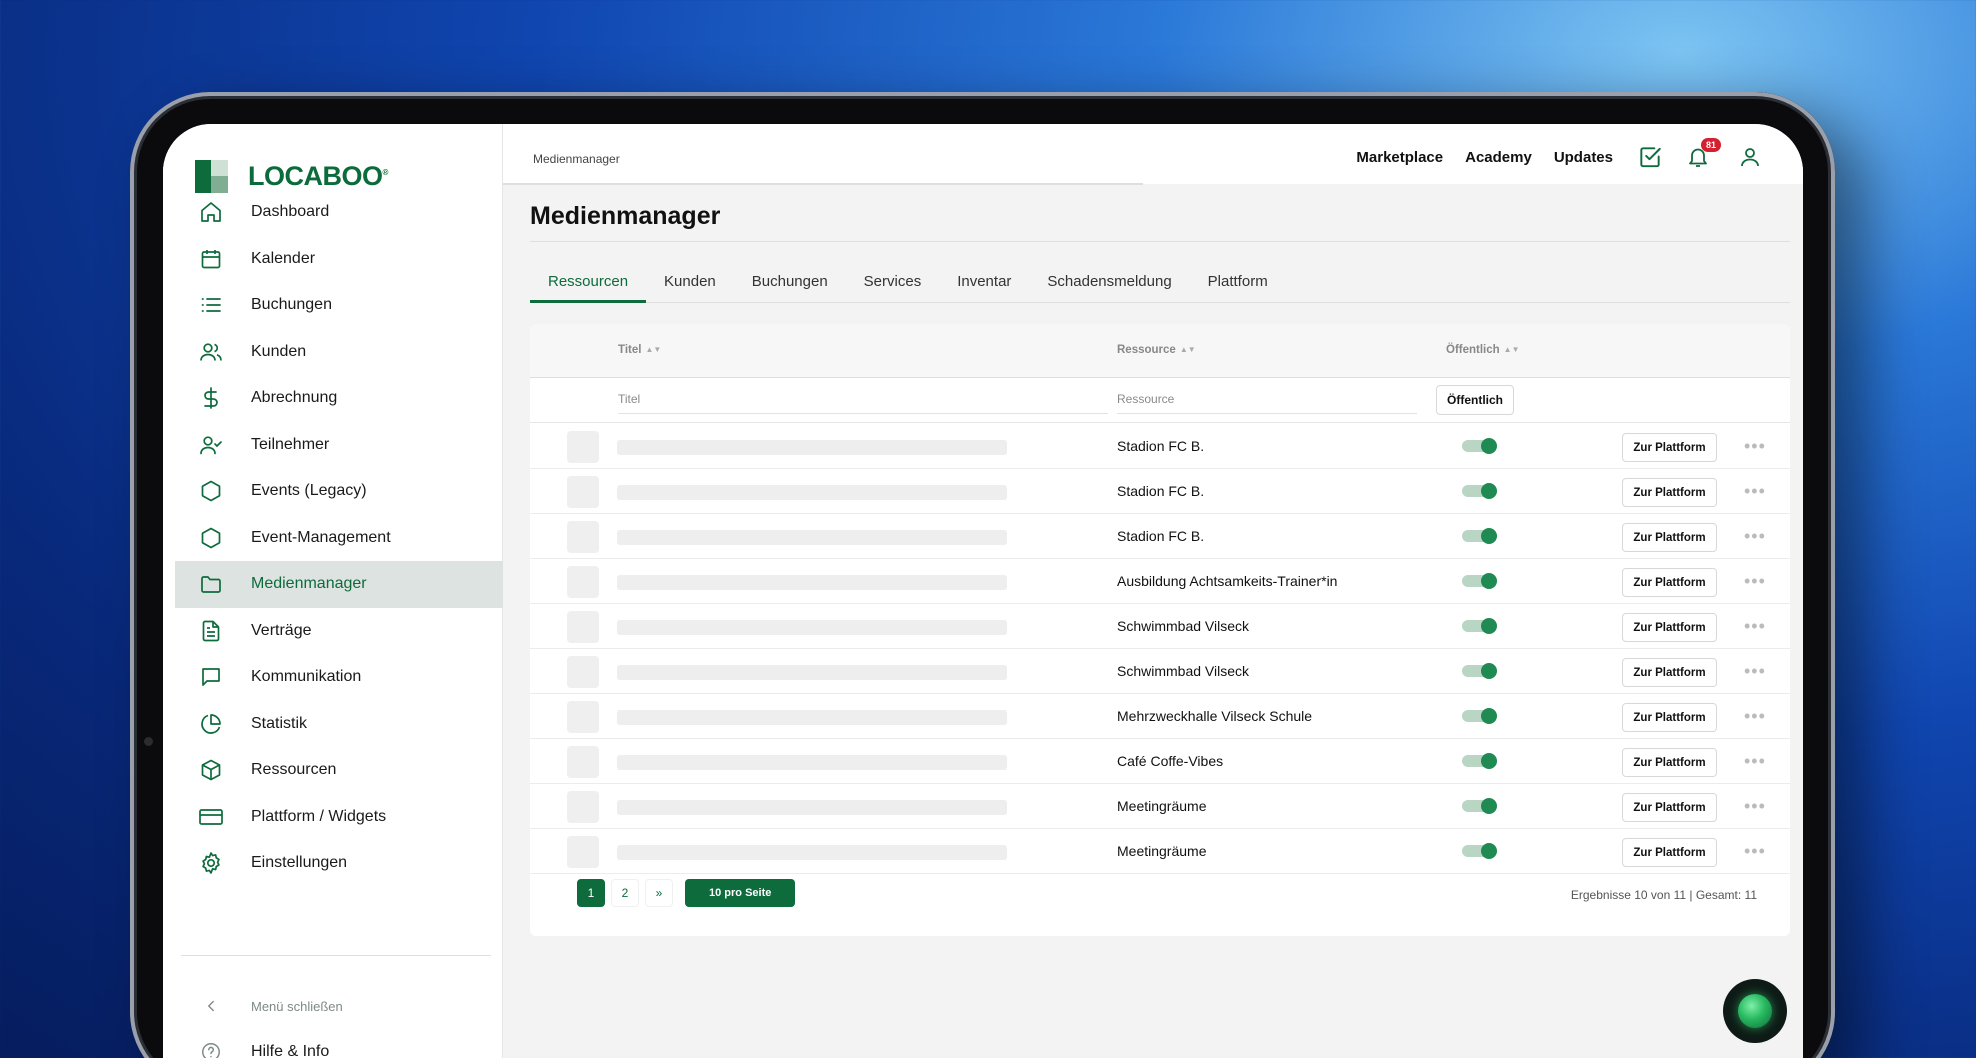 The height and width of the screenshot is (1058, 1976). What do you see at coordinates (1267, 399) in the screenshot?
I see `resource-filter-input` at bounding box center [1267, 399].